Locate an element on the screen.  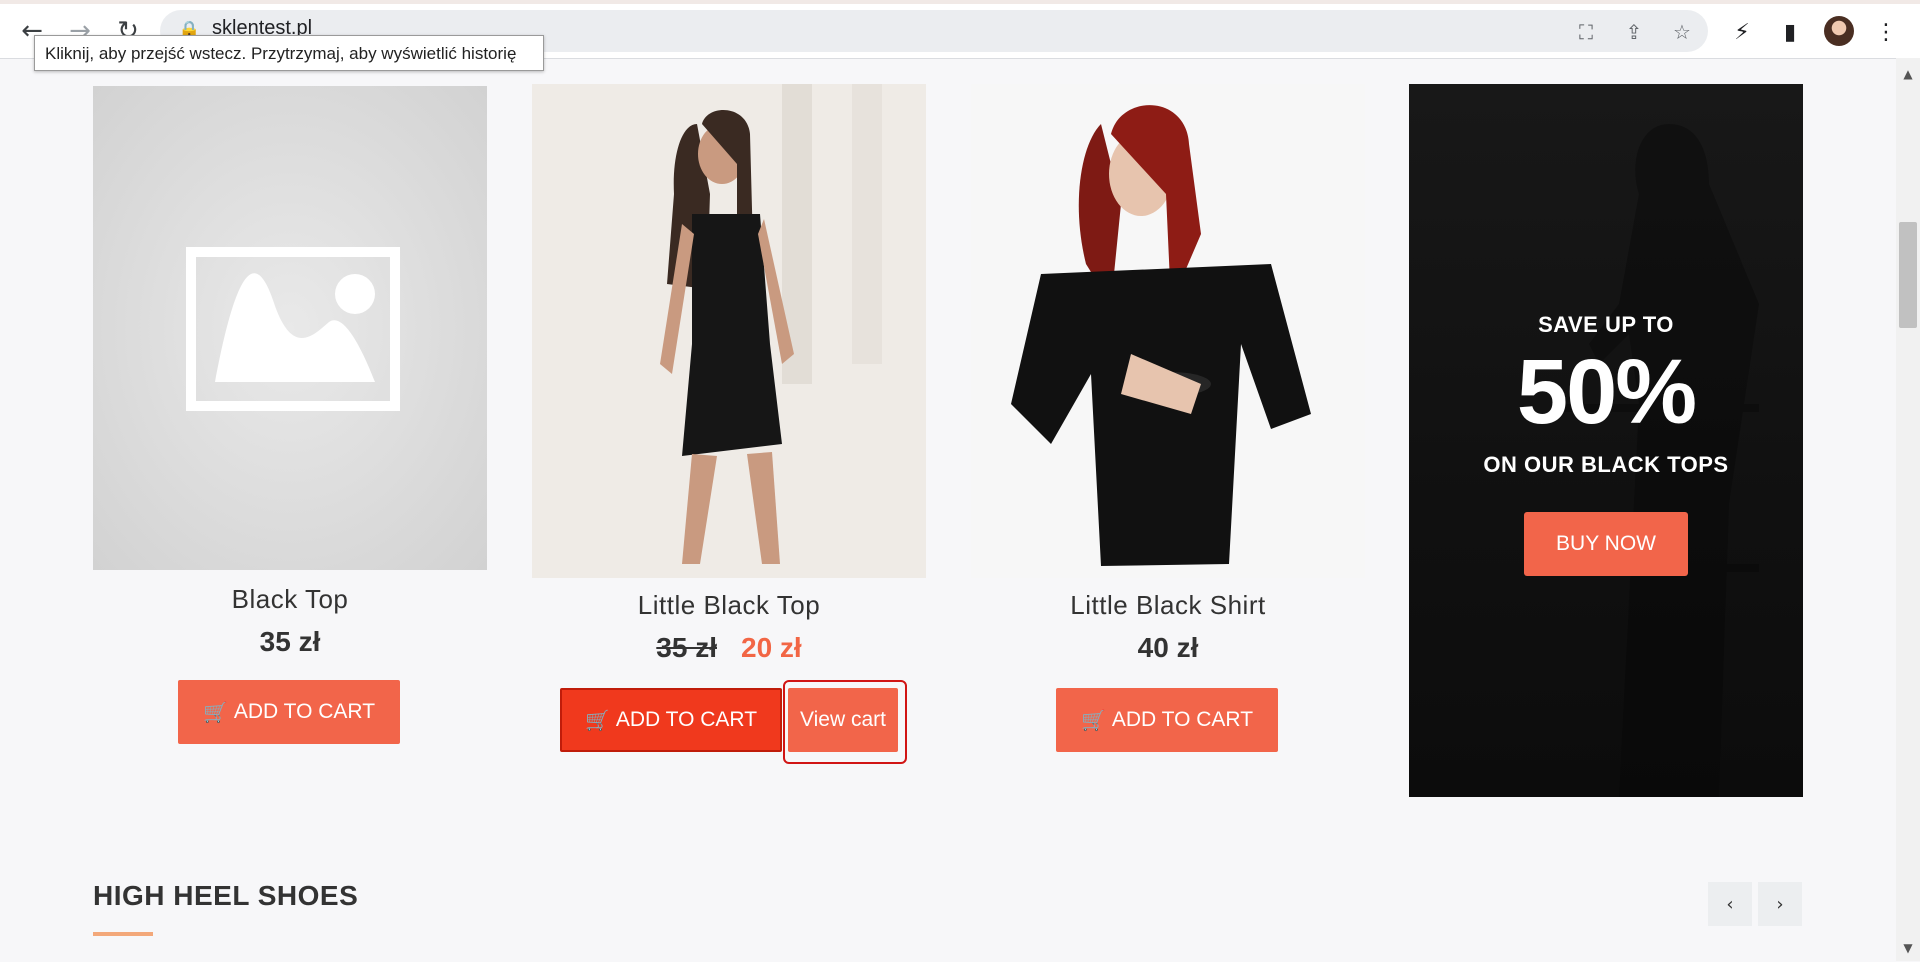
page-scrollbar is located at coordinates (1908, 509).